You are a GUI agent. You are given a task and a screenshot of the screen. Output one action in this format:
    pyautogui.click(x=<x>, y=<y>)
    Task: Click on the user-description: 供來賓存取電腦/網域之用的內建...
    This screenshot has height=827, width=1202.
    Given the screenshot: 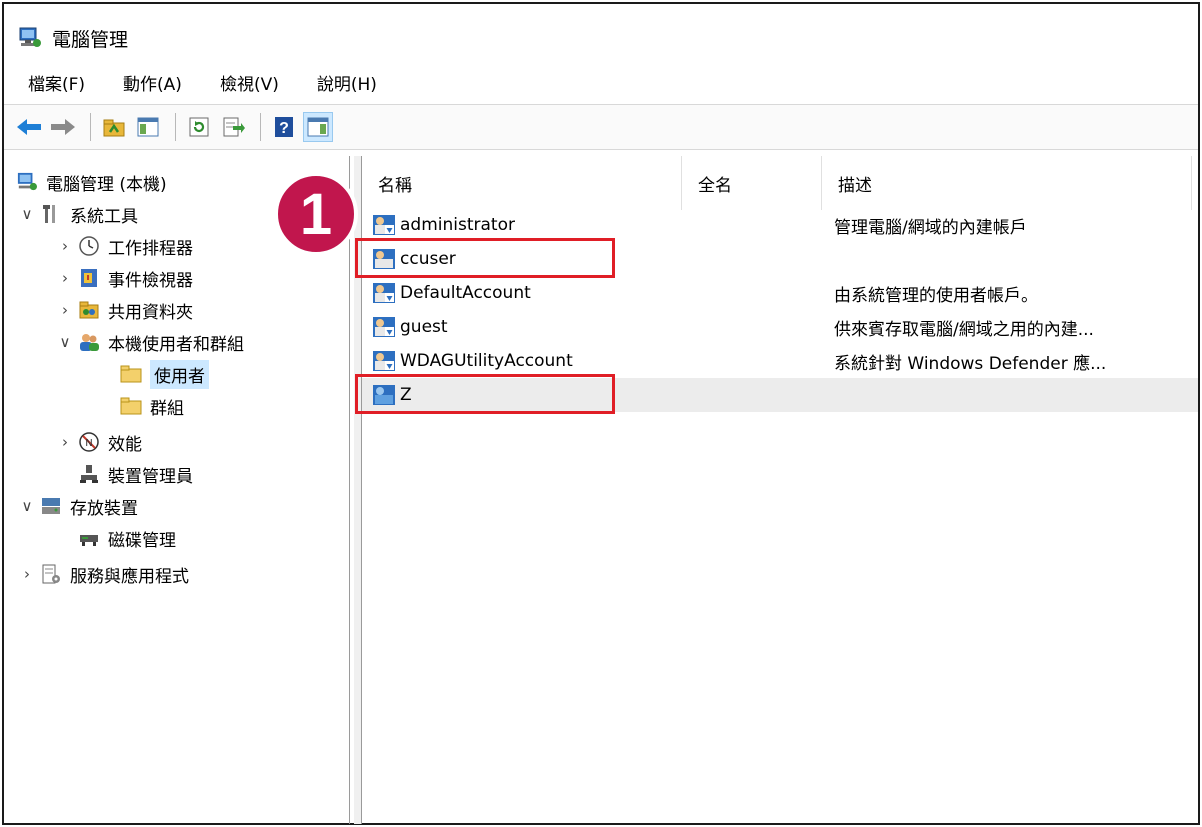 What is the action you would take?
    pyautogui.click(x=964, y=329)
    